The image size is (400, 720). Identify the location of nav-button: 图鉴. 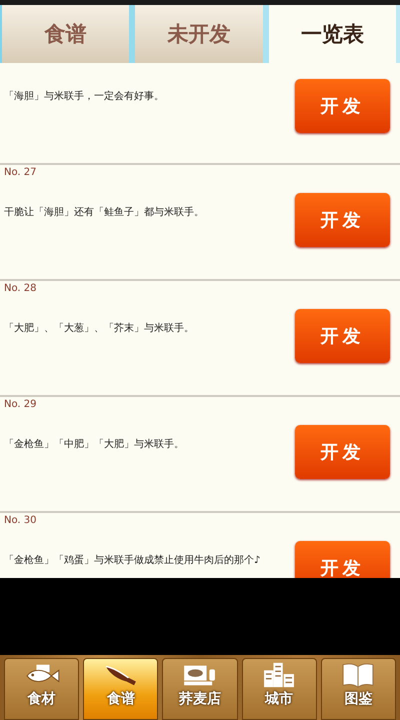
(358, 689).